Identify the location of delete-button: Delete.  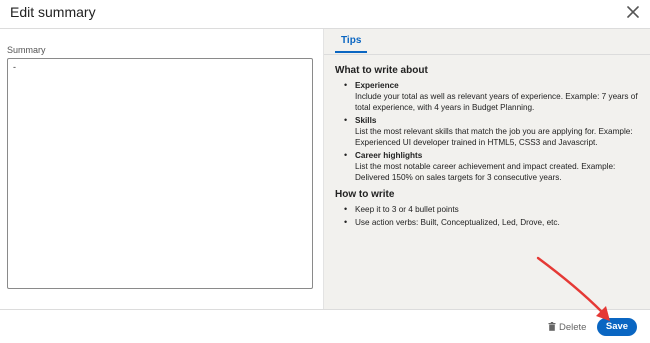
(567, 327).